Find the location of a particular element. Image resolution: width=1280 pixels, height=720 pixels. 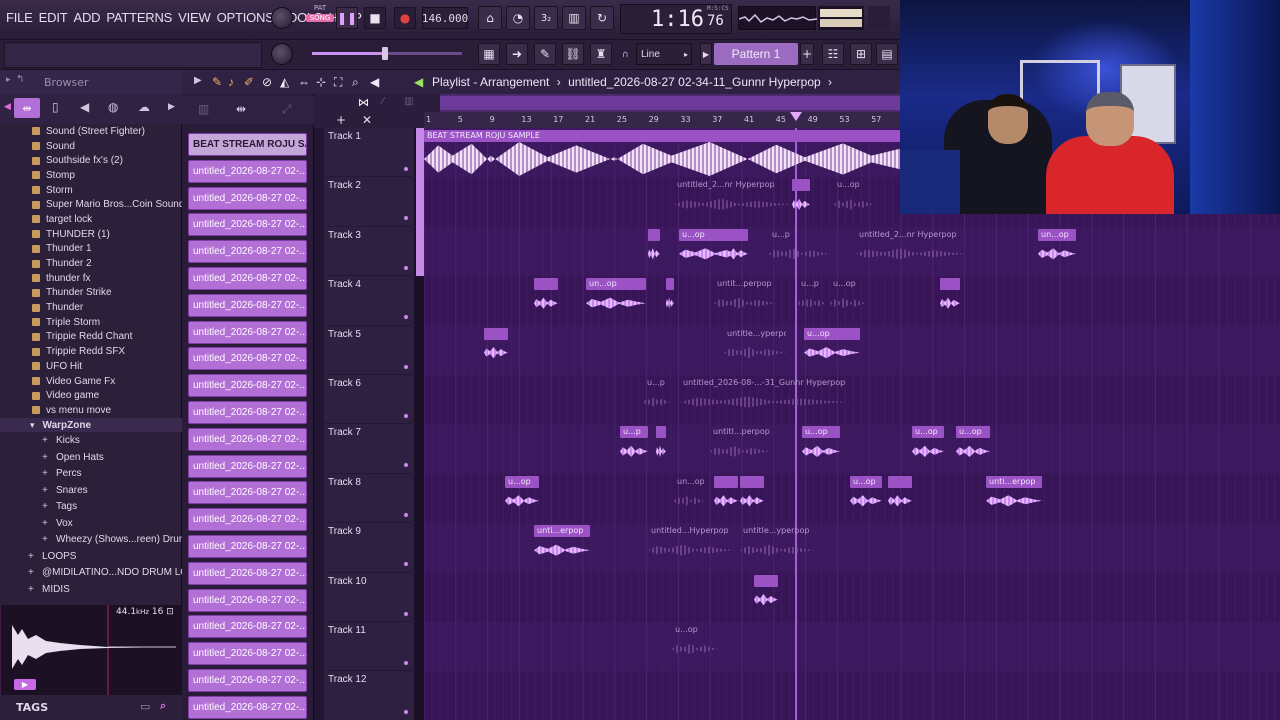

browser-item: THUNDER (1) is located at coordinates (91, 234).